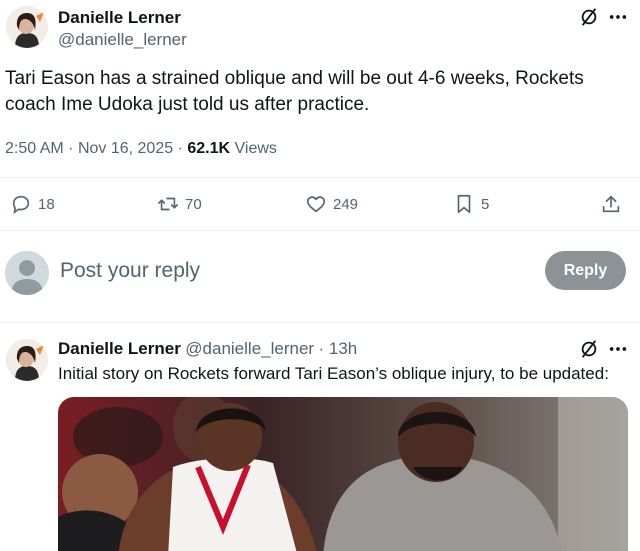 Image resolution: width=640 pixels, height=551 pixels. Describe the element at coordinates (249, 348) in the screenshot. I see `reply-author-handle: @danielle_lerner` at that location.